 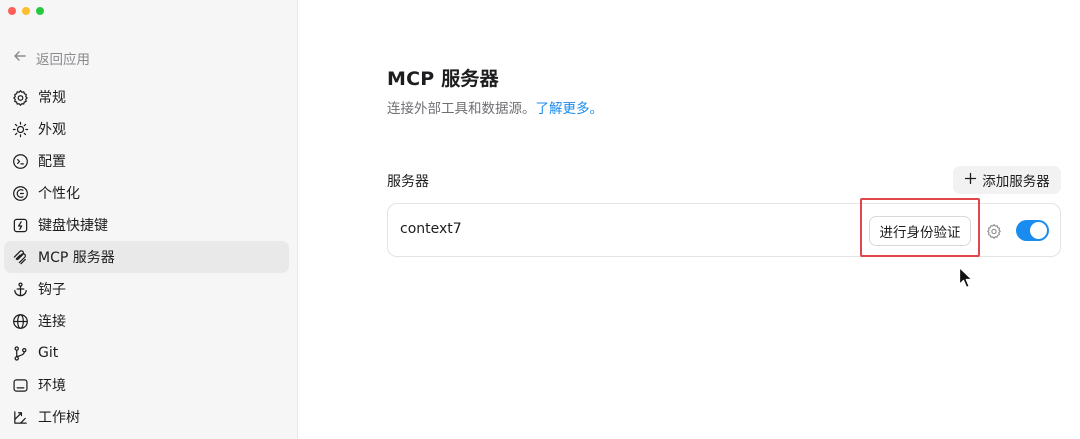 I want to click on minimize-window-button, so click(x=26, y=11).